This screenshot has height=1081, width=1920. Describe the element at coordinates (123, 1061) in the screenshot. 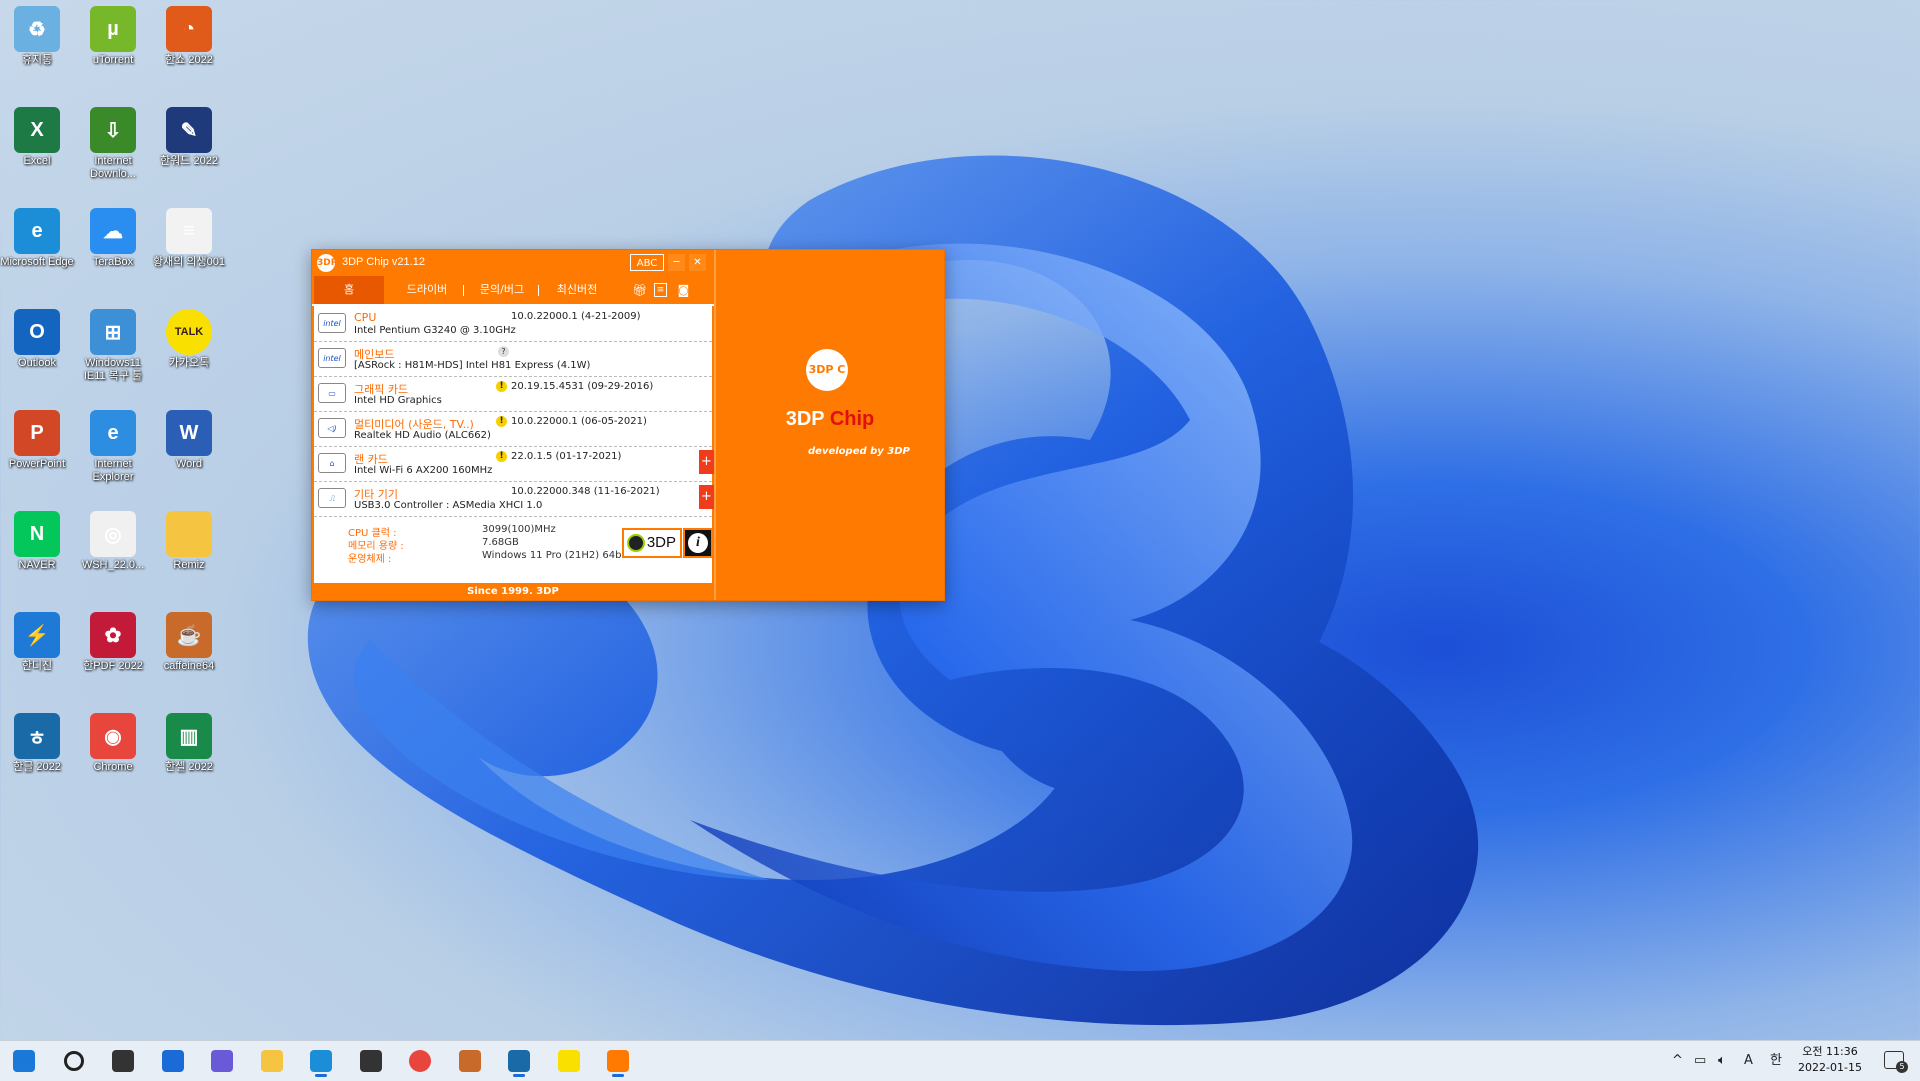

I see `taskbar-task-view-button` at that location.